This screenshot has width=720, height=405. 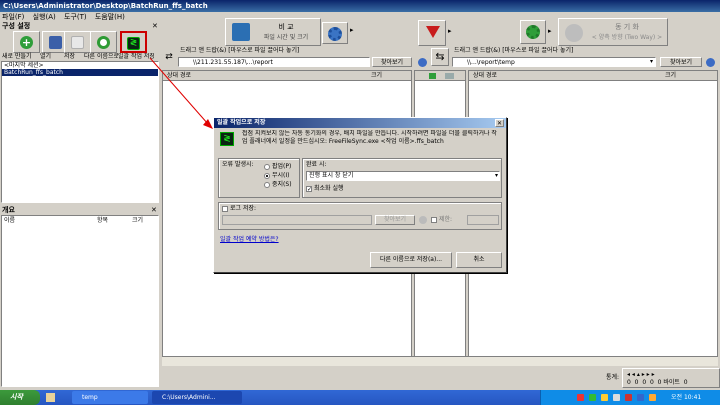 What do you see at coordinates (395, 220) in the screenshot?
I see `log-browse-button: 찾아보기` at bounding box center [395, 220].